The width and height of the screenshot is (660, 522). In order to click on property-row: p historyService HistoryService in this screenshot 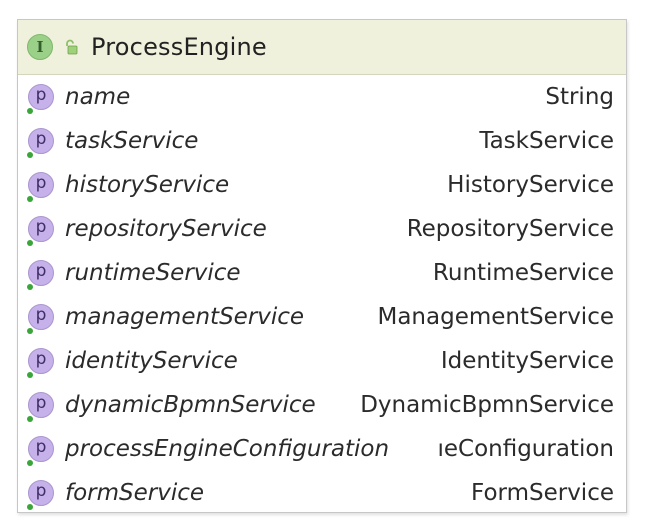, I will do `click(322, 185)`.